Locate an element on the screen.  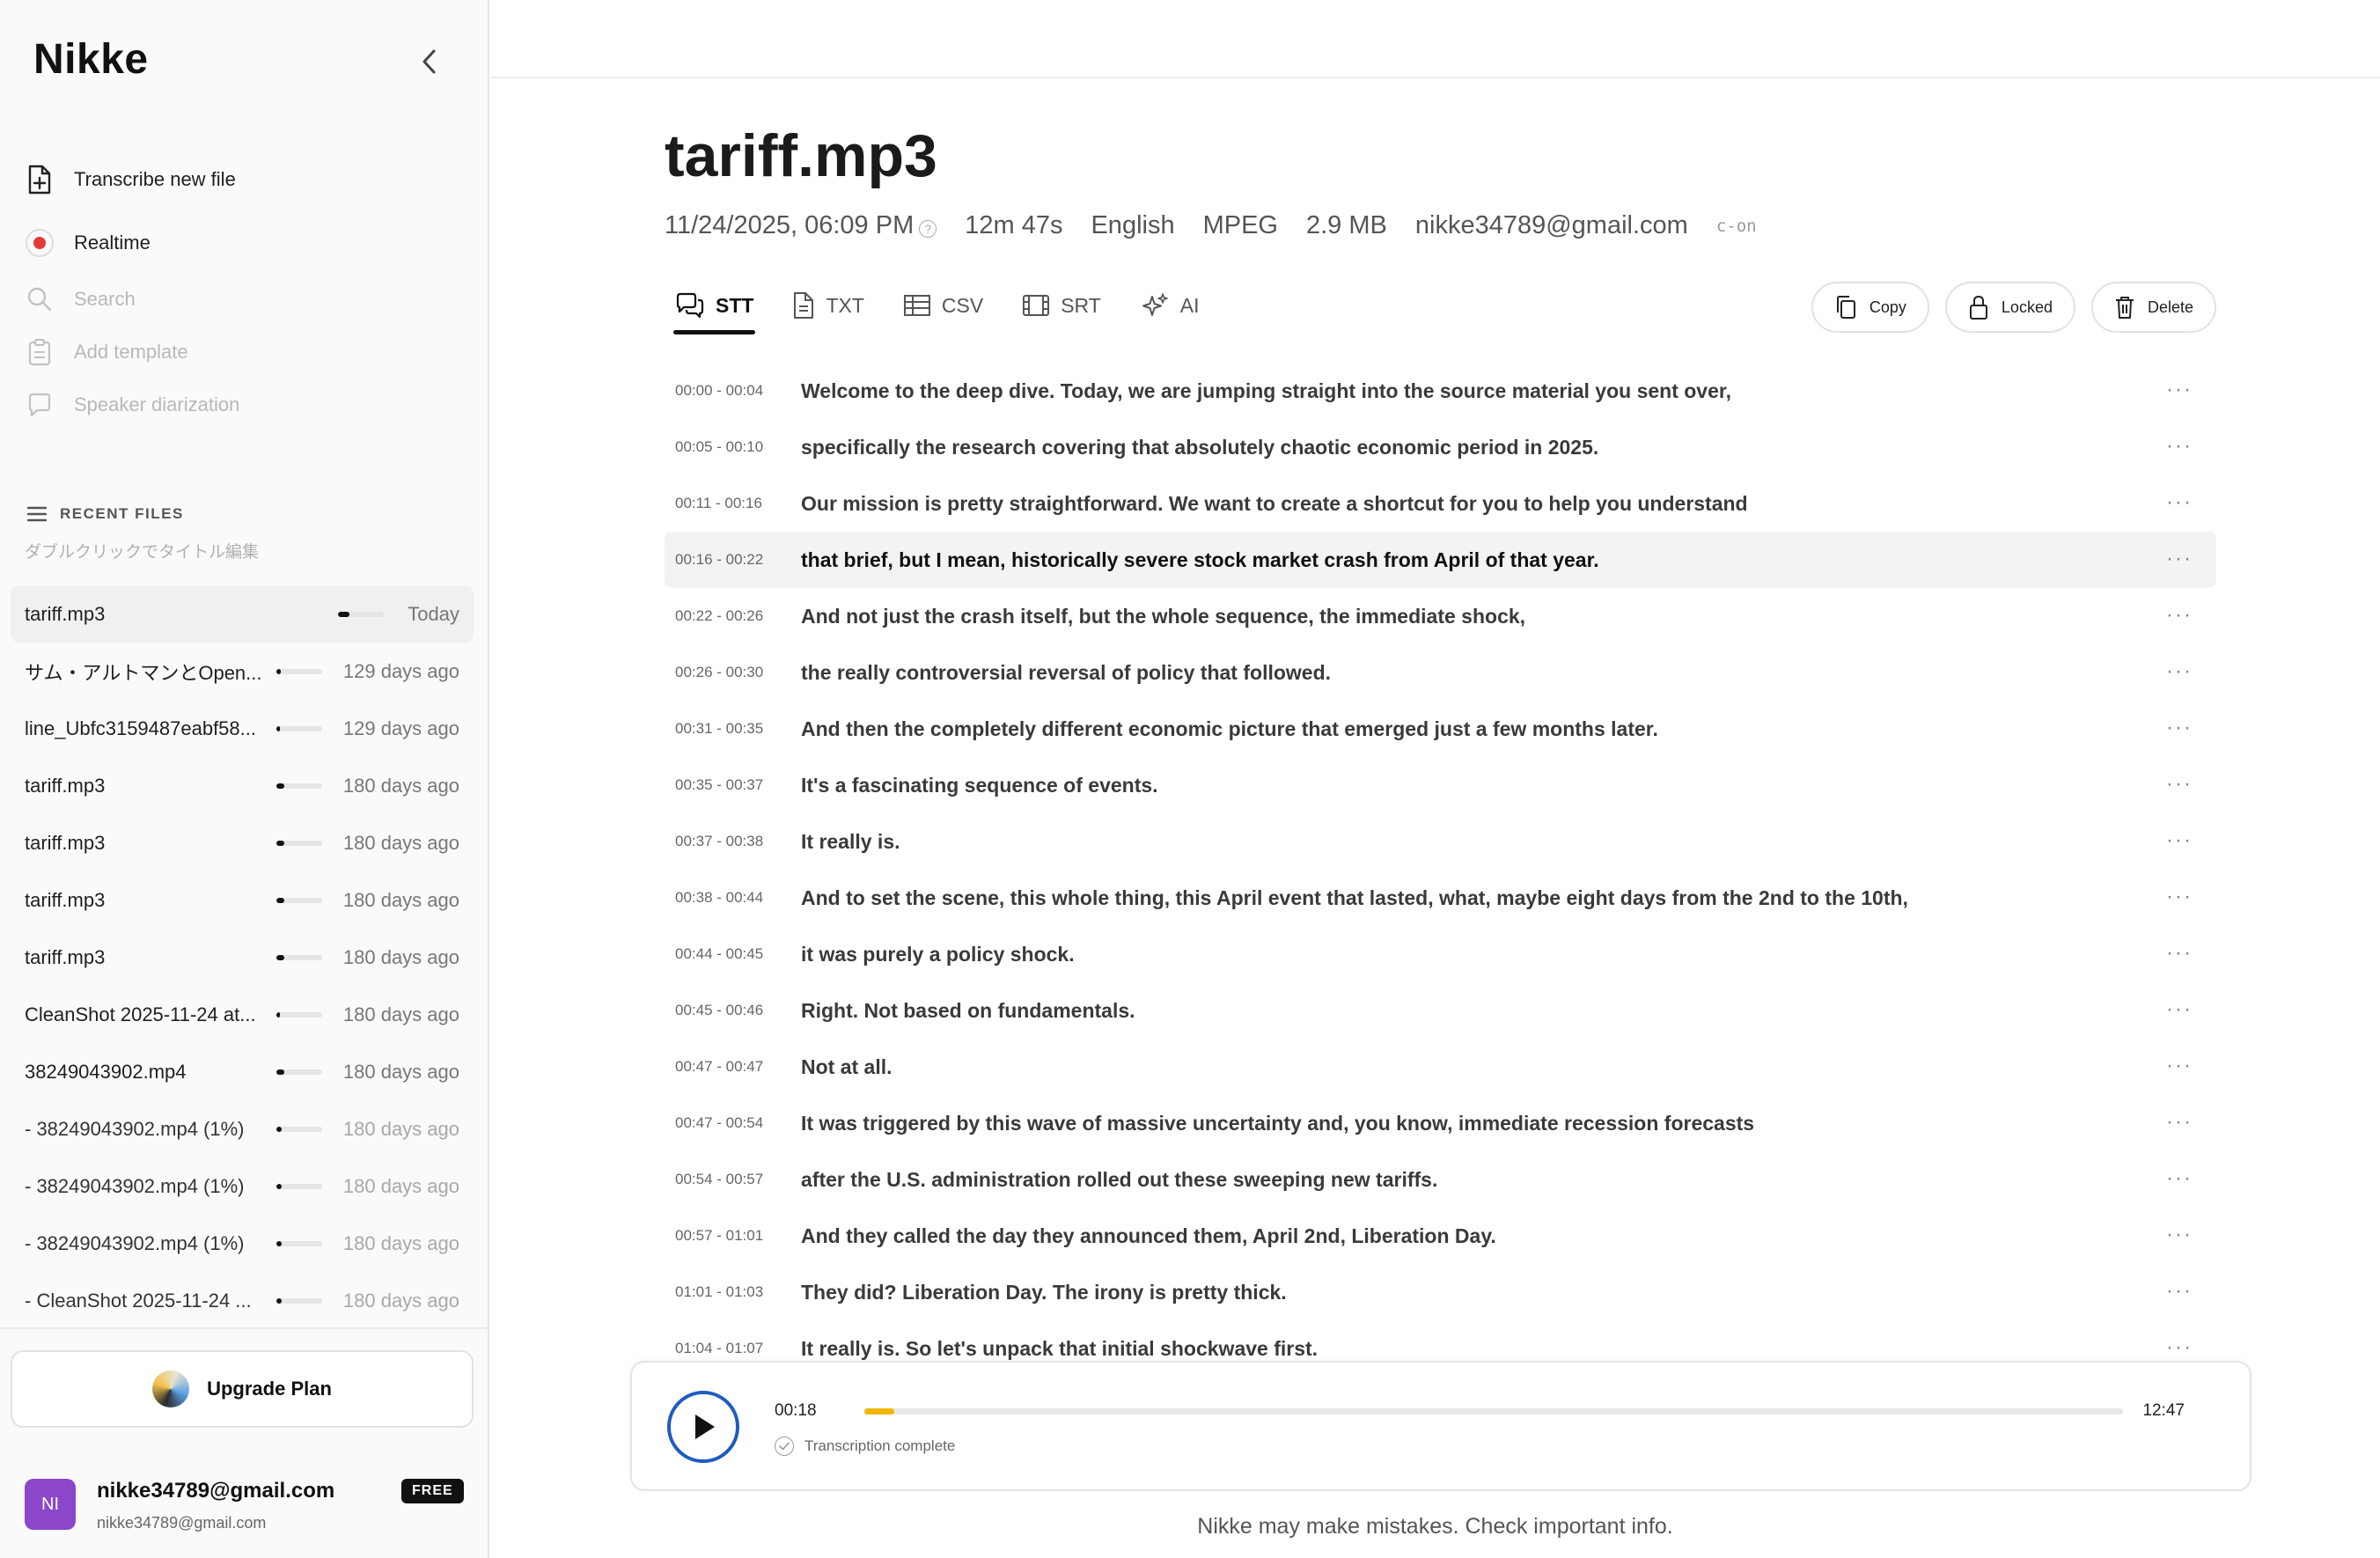
divider is located at coordinates (244, 1328).